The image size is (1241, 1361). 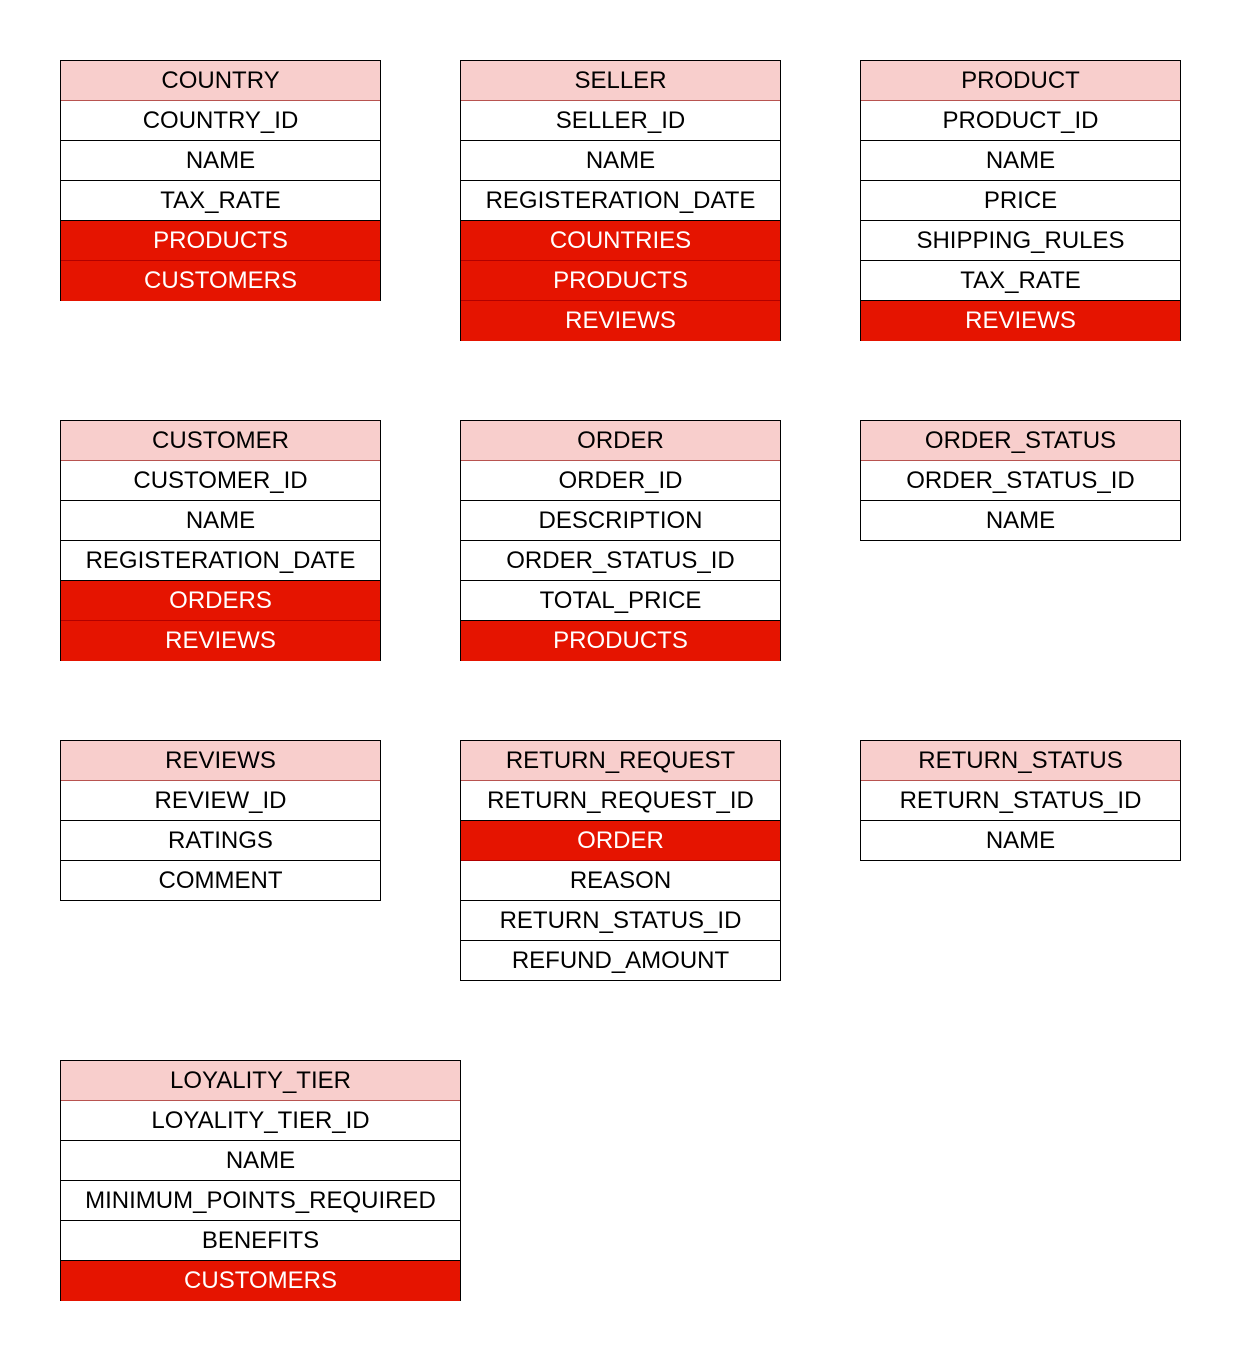 I want to click on field-product-name: NAME, so click(x=1020, y=161).